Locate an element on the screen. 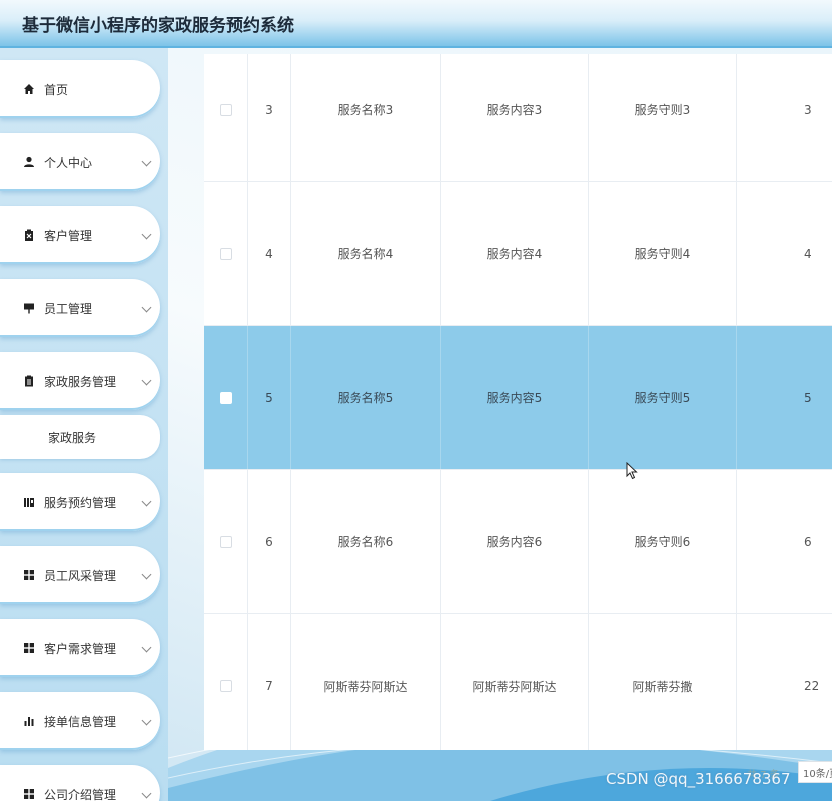  sidebar-item-customer-demand: 客户需求管理 is located at coordinates (80, 648).